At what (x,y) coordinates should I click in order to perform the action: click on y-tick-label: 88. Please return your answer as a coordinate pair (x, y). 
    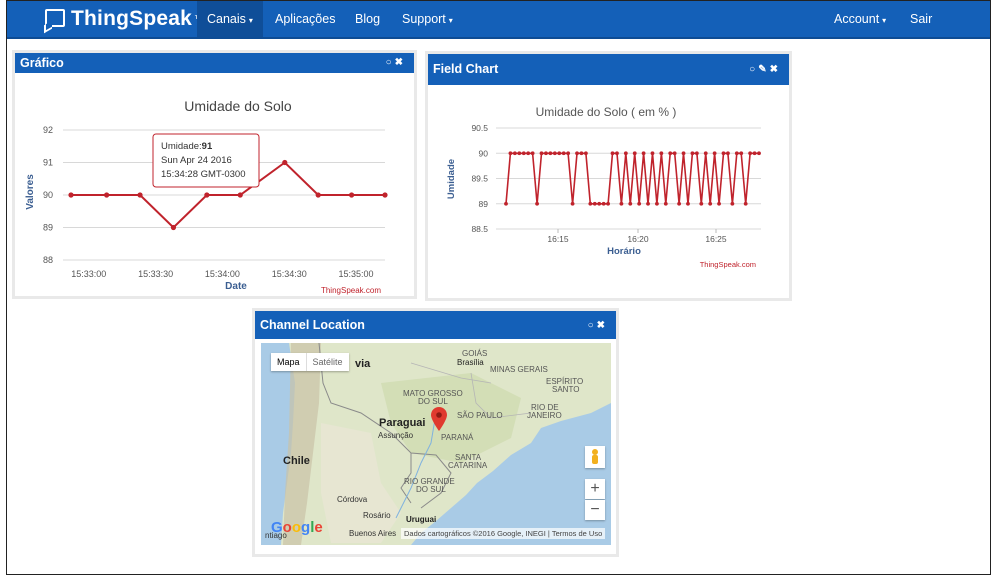
    Looking at the image, I should click on (48, 260).